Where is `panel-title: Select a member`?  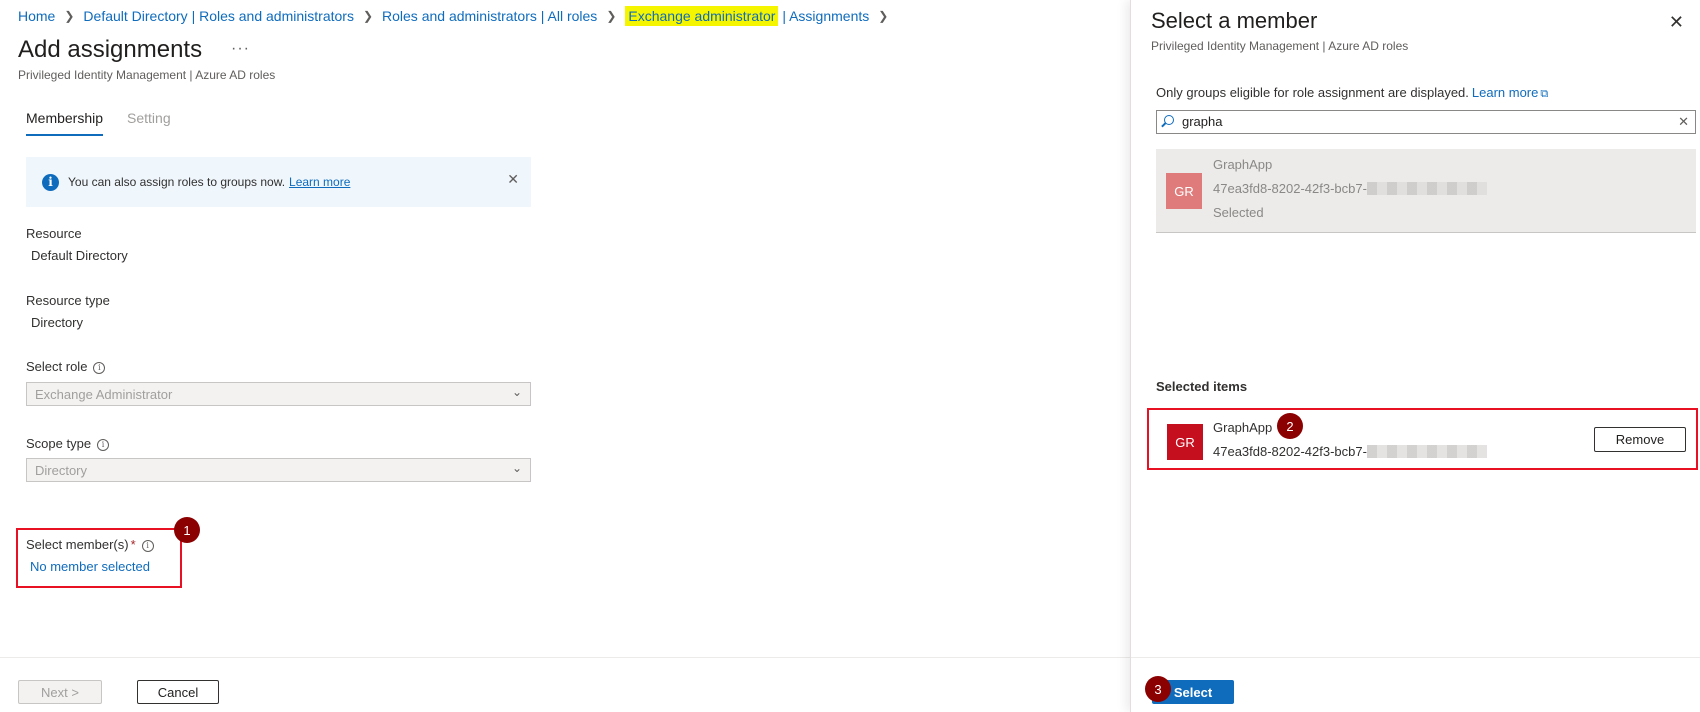 panel-title: Select a member is located at coordinates (1234, 20).